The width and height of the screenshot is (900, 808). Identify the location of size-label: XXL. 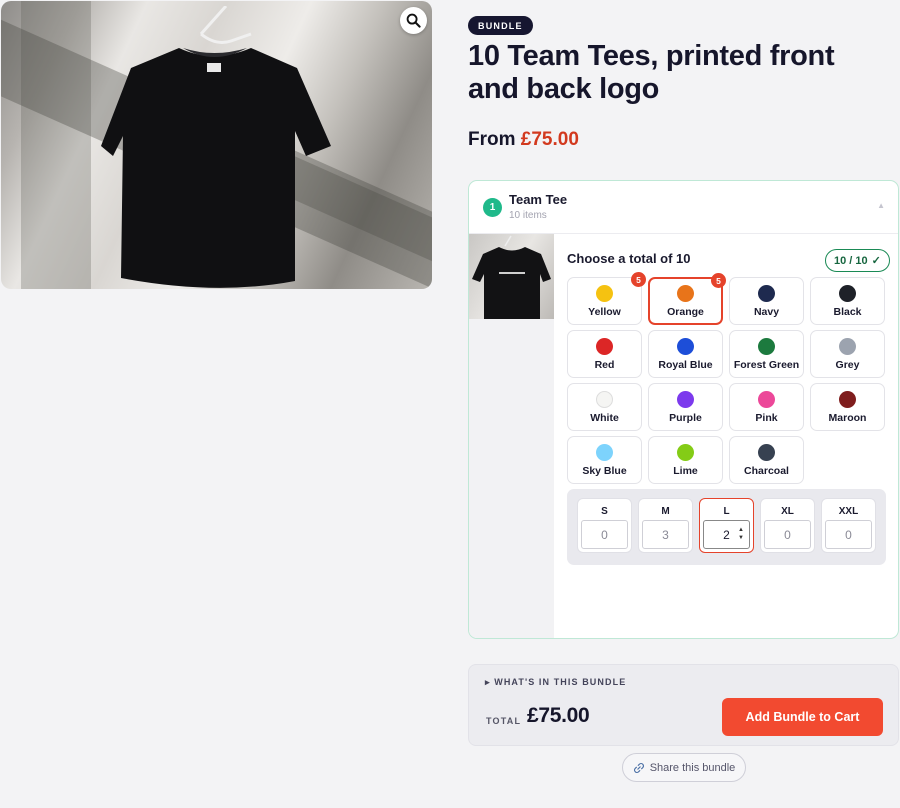
(848, 511).